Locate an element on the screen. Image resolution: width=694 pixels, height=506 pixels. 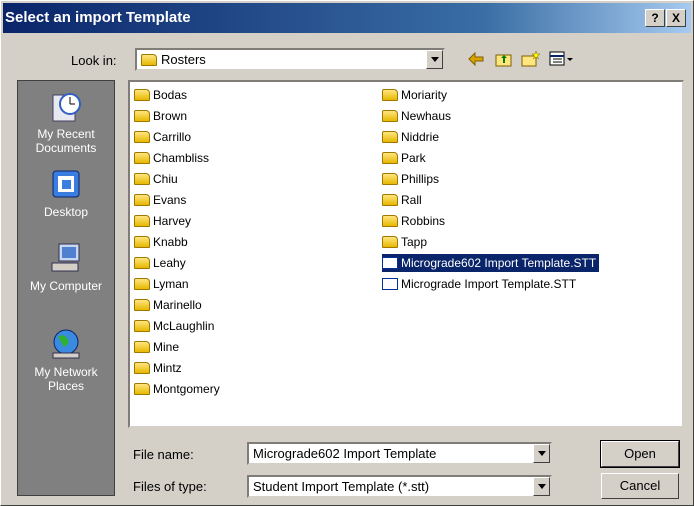
list-item: Montgomery is located at coordinates (177, 389).